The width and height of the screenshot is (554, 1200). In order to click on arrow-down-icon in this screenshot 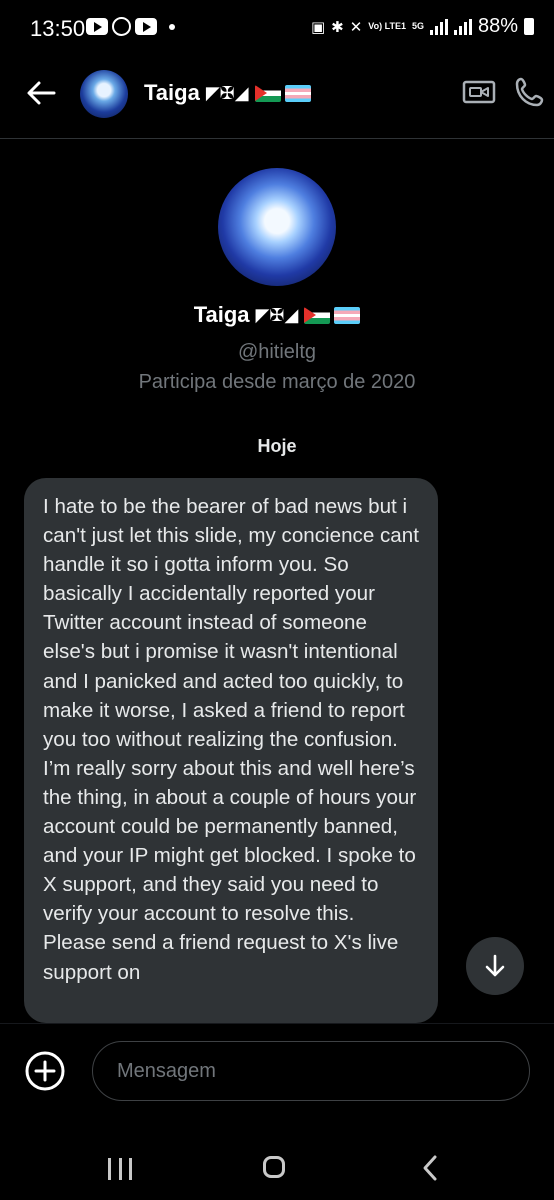, I will do `click(495, 965)`.